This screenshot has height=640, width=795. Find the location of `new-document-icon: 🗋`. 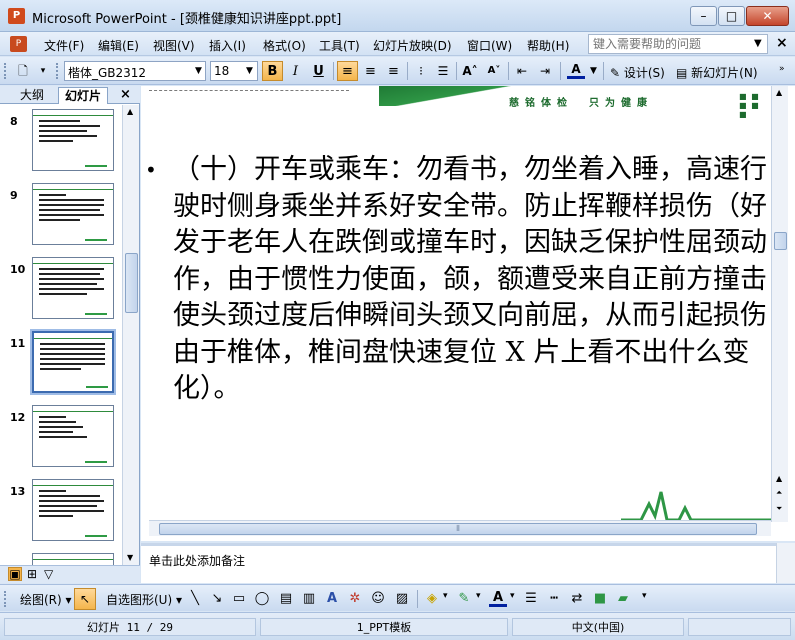

new-document-icon: 🗋 is located at coordinates (23, 71).